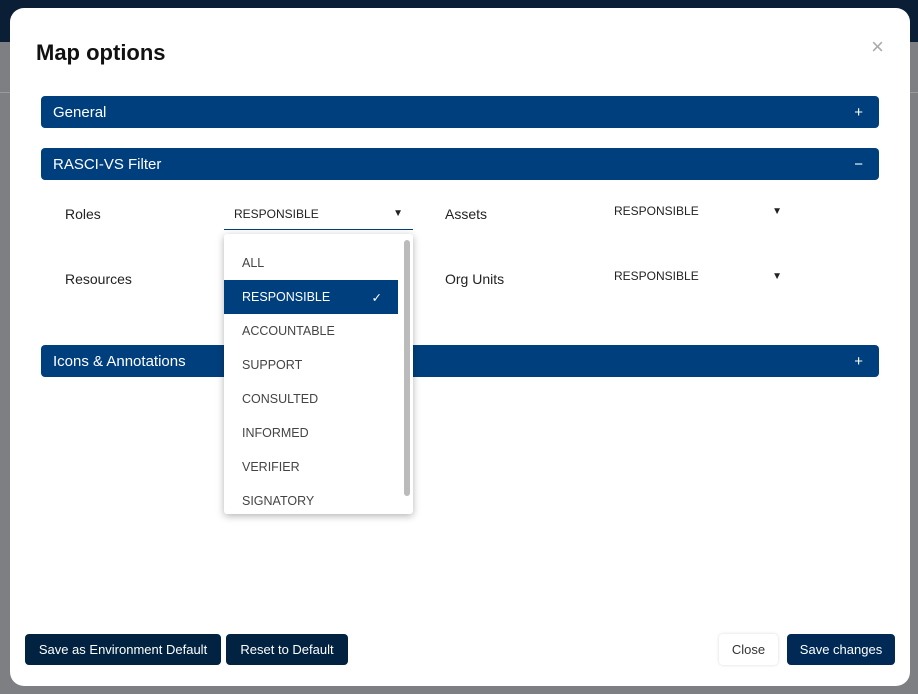 This screenshot has height=694, width=918. What do you see at coordinates (311, 263) in the screenshot?
I see `option-all: ALL` at bounding box center [311, 263].